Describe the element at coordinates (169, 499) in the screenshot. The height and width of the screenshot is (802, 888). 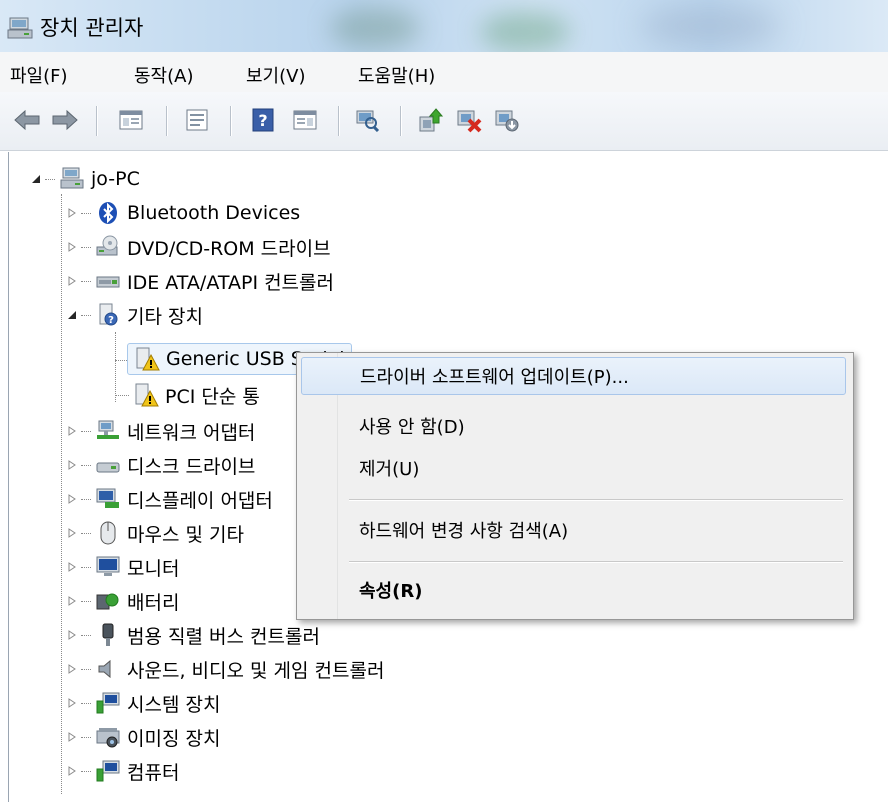
I see `tree-category-display: 디스플레이 어댑터` at that location.